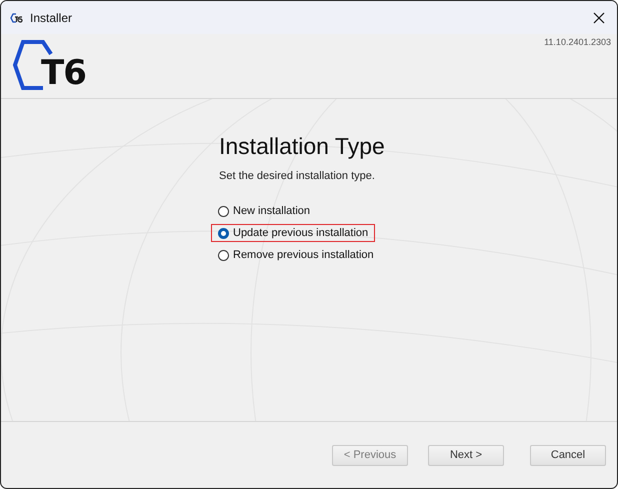 The width and height of the screenshot is (618, 489). What do you see at coordinates (599, 18) in the screenshot?
I see `close-icon` at bounding box center [599, 18].